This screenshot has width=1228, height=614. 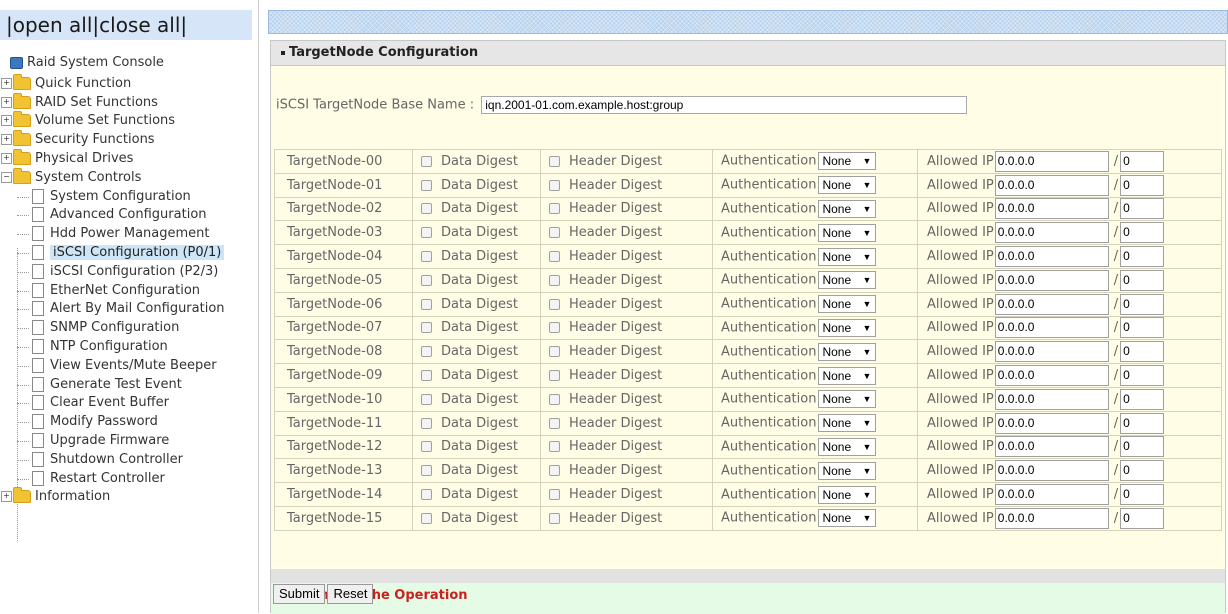 I want to click on submit-button: Submit, so click(x=299, y=594).